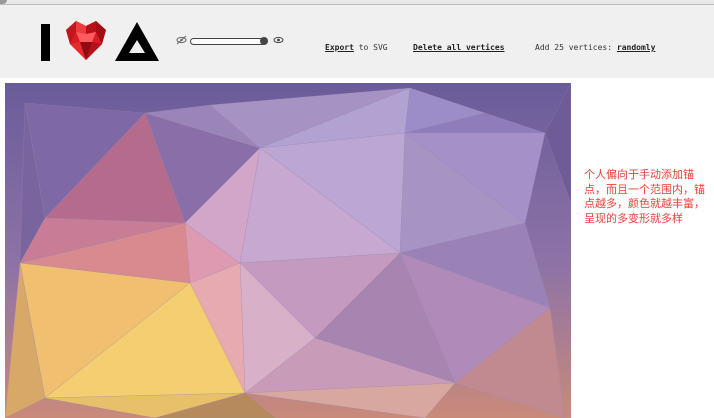  I want to click on export-link: Export, so click(339, 47).